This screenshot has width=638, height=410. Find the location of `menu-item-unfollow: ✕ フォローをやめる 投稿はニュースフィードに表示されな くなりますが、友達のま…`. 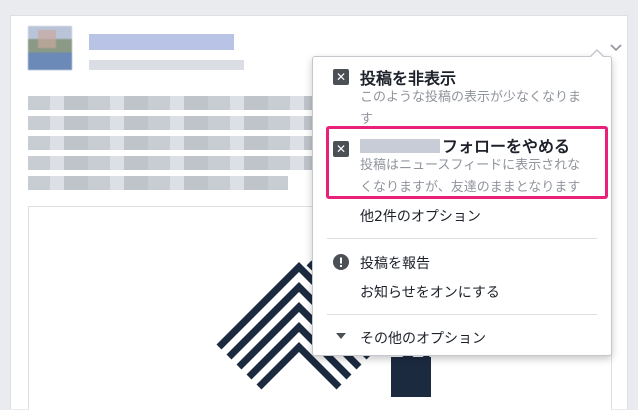

menu-item-unfollow: ✕ フォローをやめる 投稿はニュースフィードに表示されな くなりますが、友達のま… is located at coordinates (462, 163).